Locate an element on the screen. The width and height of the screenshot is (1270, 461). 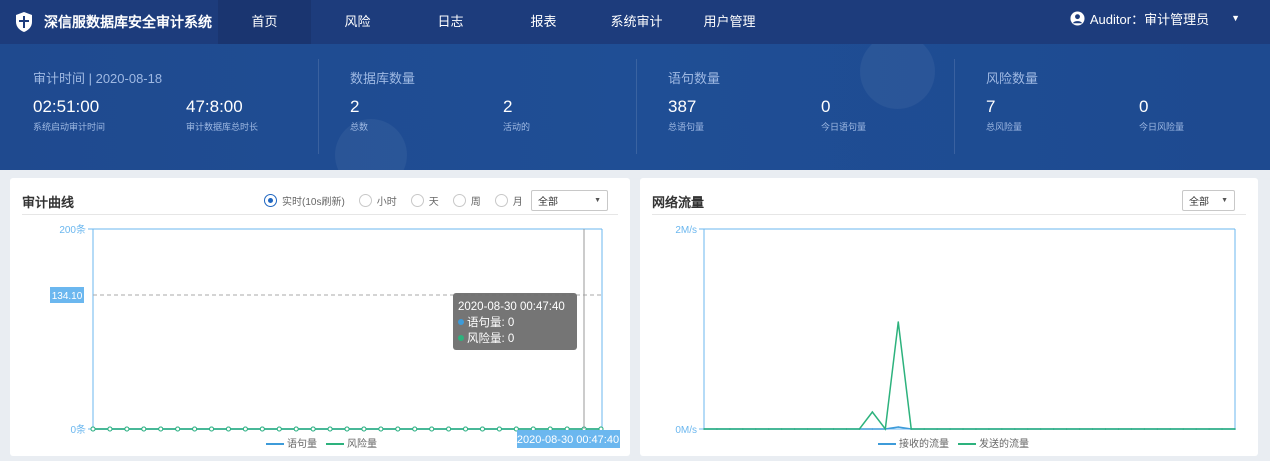
y-tick-label: 200条 is located at coordinates (72, 229).